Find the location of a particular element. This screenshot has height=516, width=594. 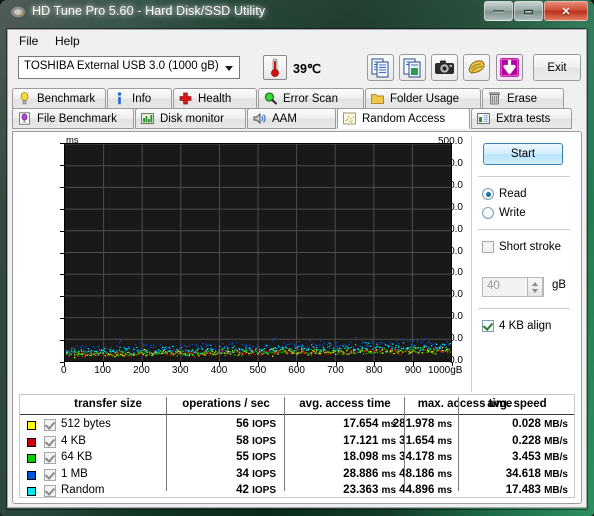

menu-file-label: File is located at coordinates (29, 41).